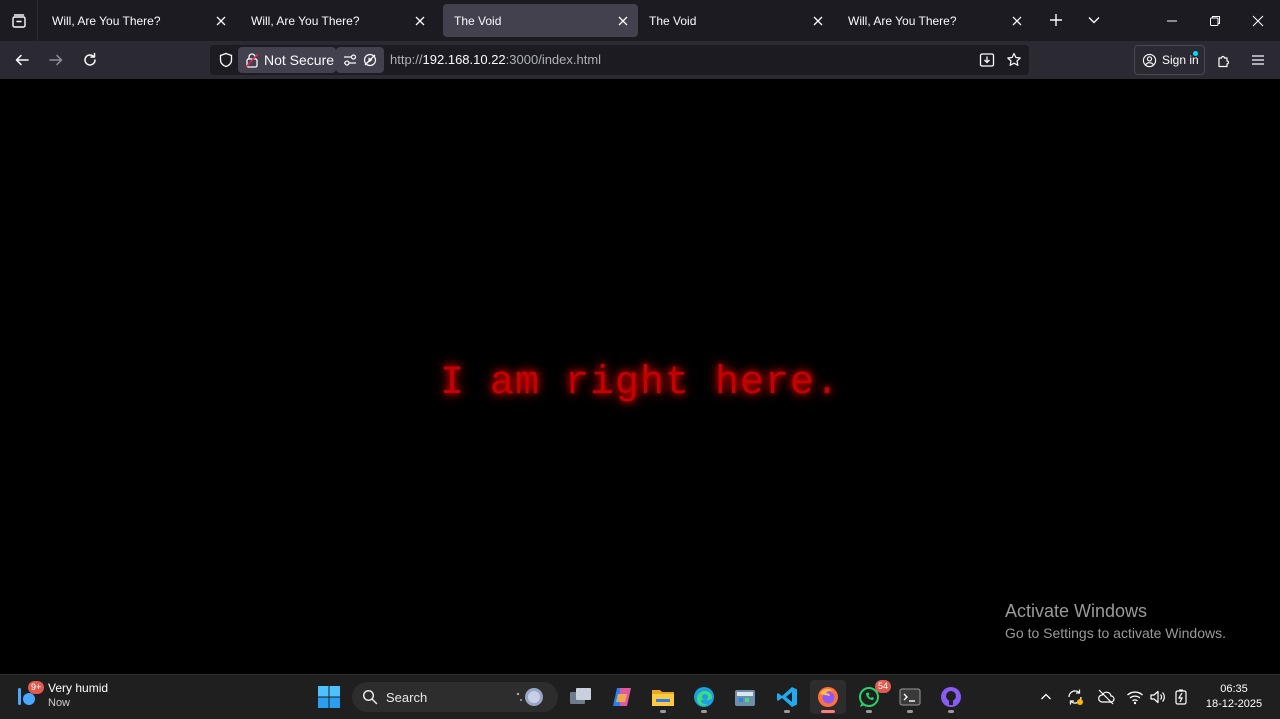  I want to click on minimize-button, so click(1172, 20).